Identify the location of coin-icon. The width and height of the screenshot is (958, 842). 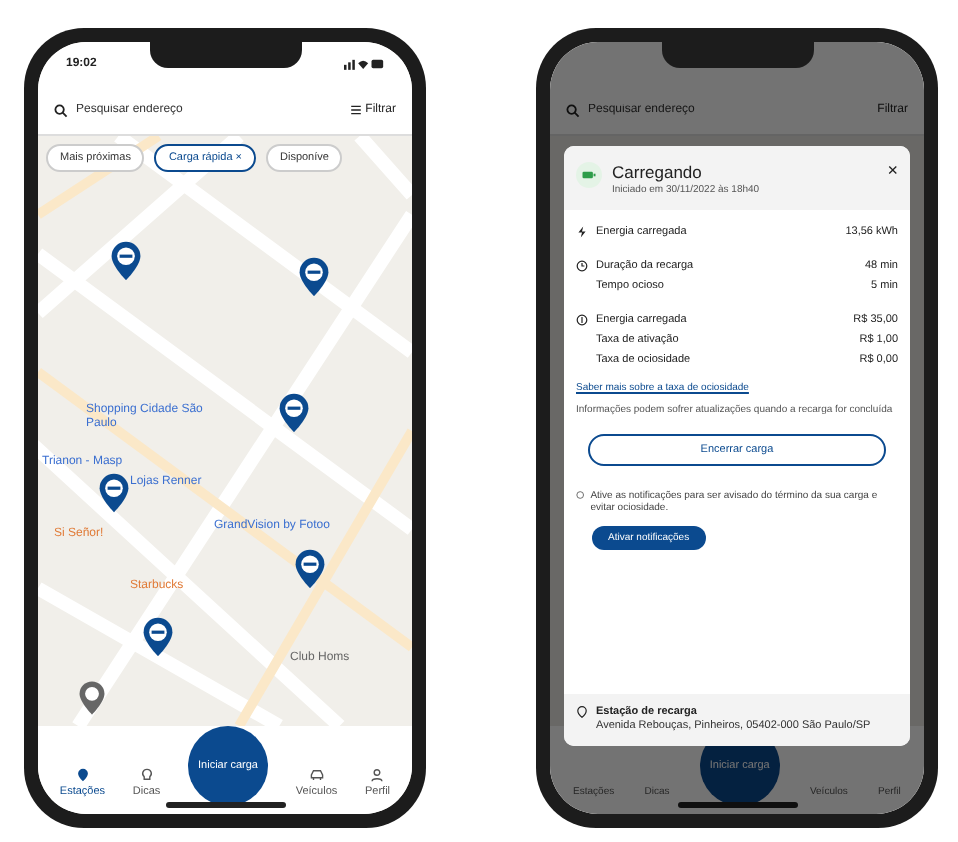
(582, 320).